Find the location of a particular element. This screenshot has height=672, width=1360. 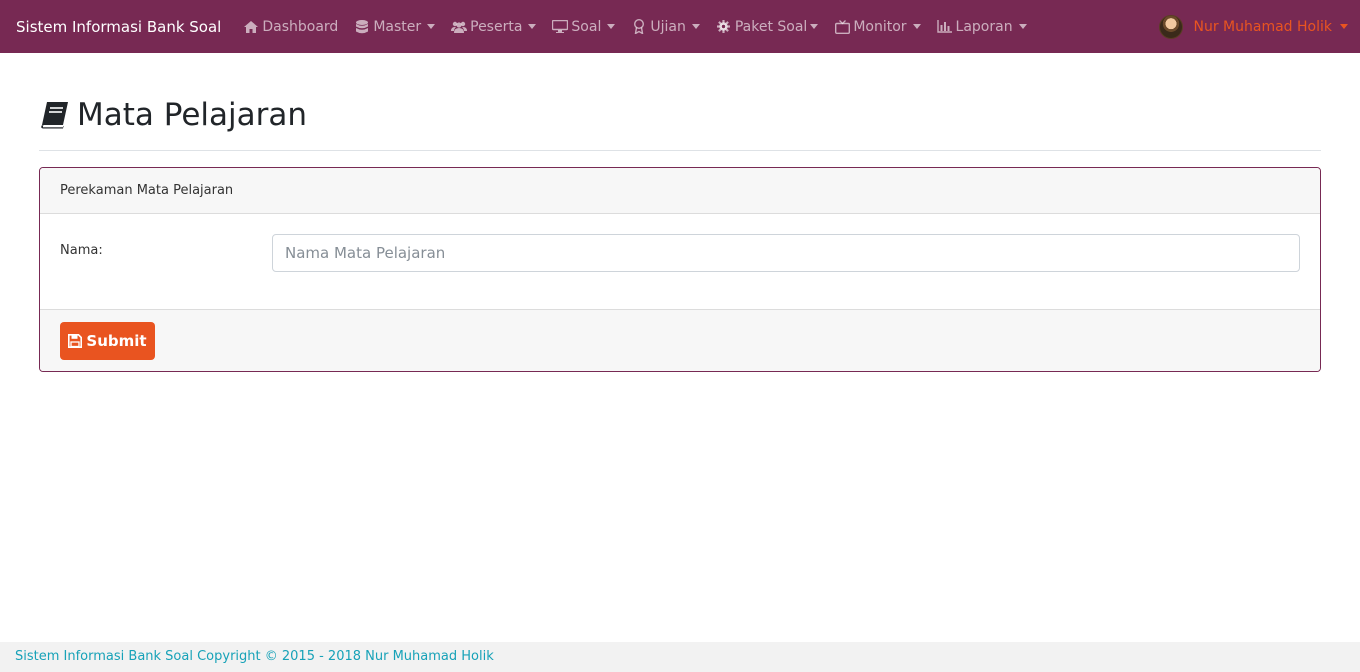

nav-item-label: Soal is located at coordinates (586, 26).